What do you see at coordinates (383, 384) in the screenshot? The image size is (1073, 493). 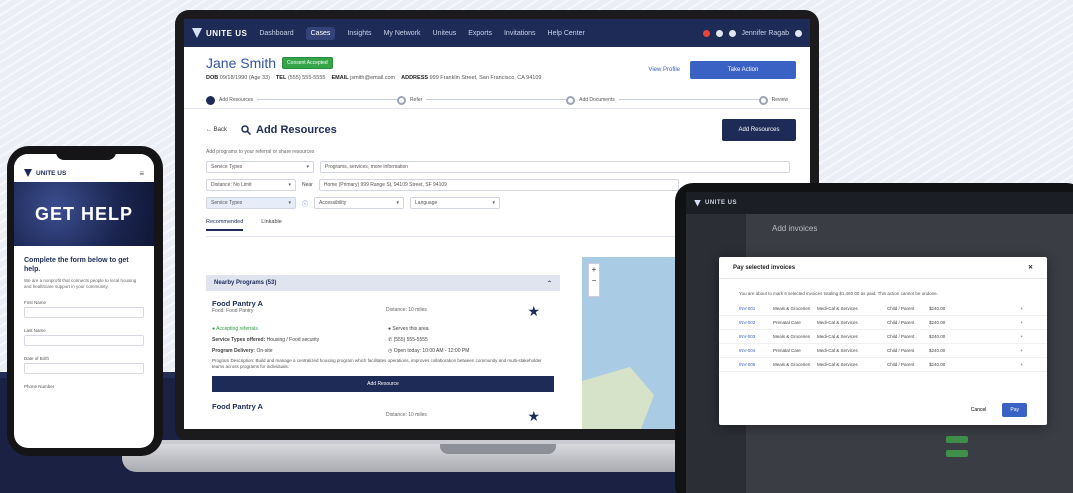 I see `add-resource-button: Add Resource` at bounding box center [383, 384].